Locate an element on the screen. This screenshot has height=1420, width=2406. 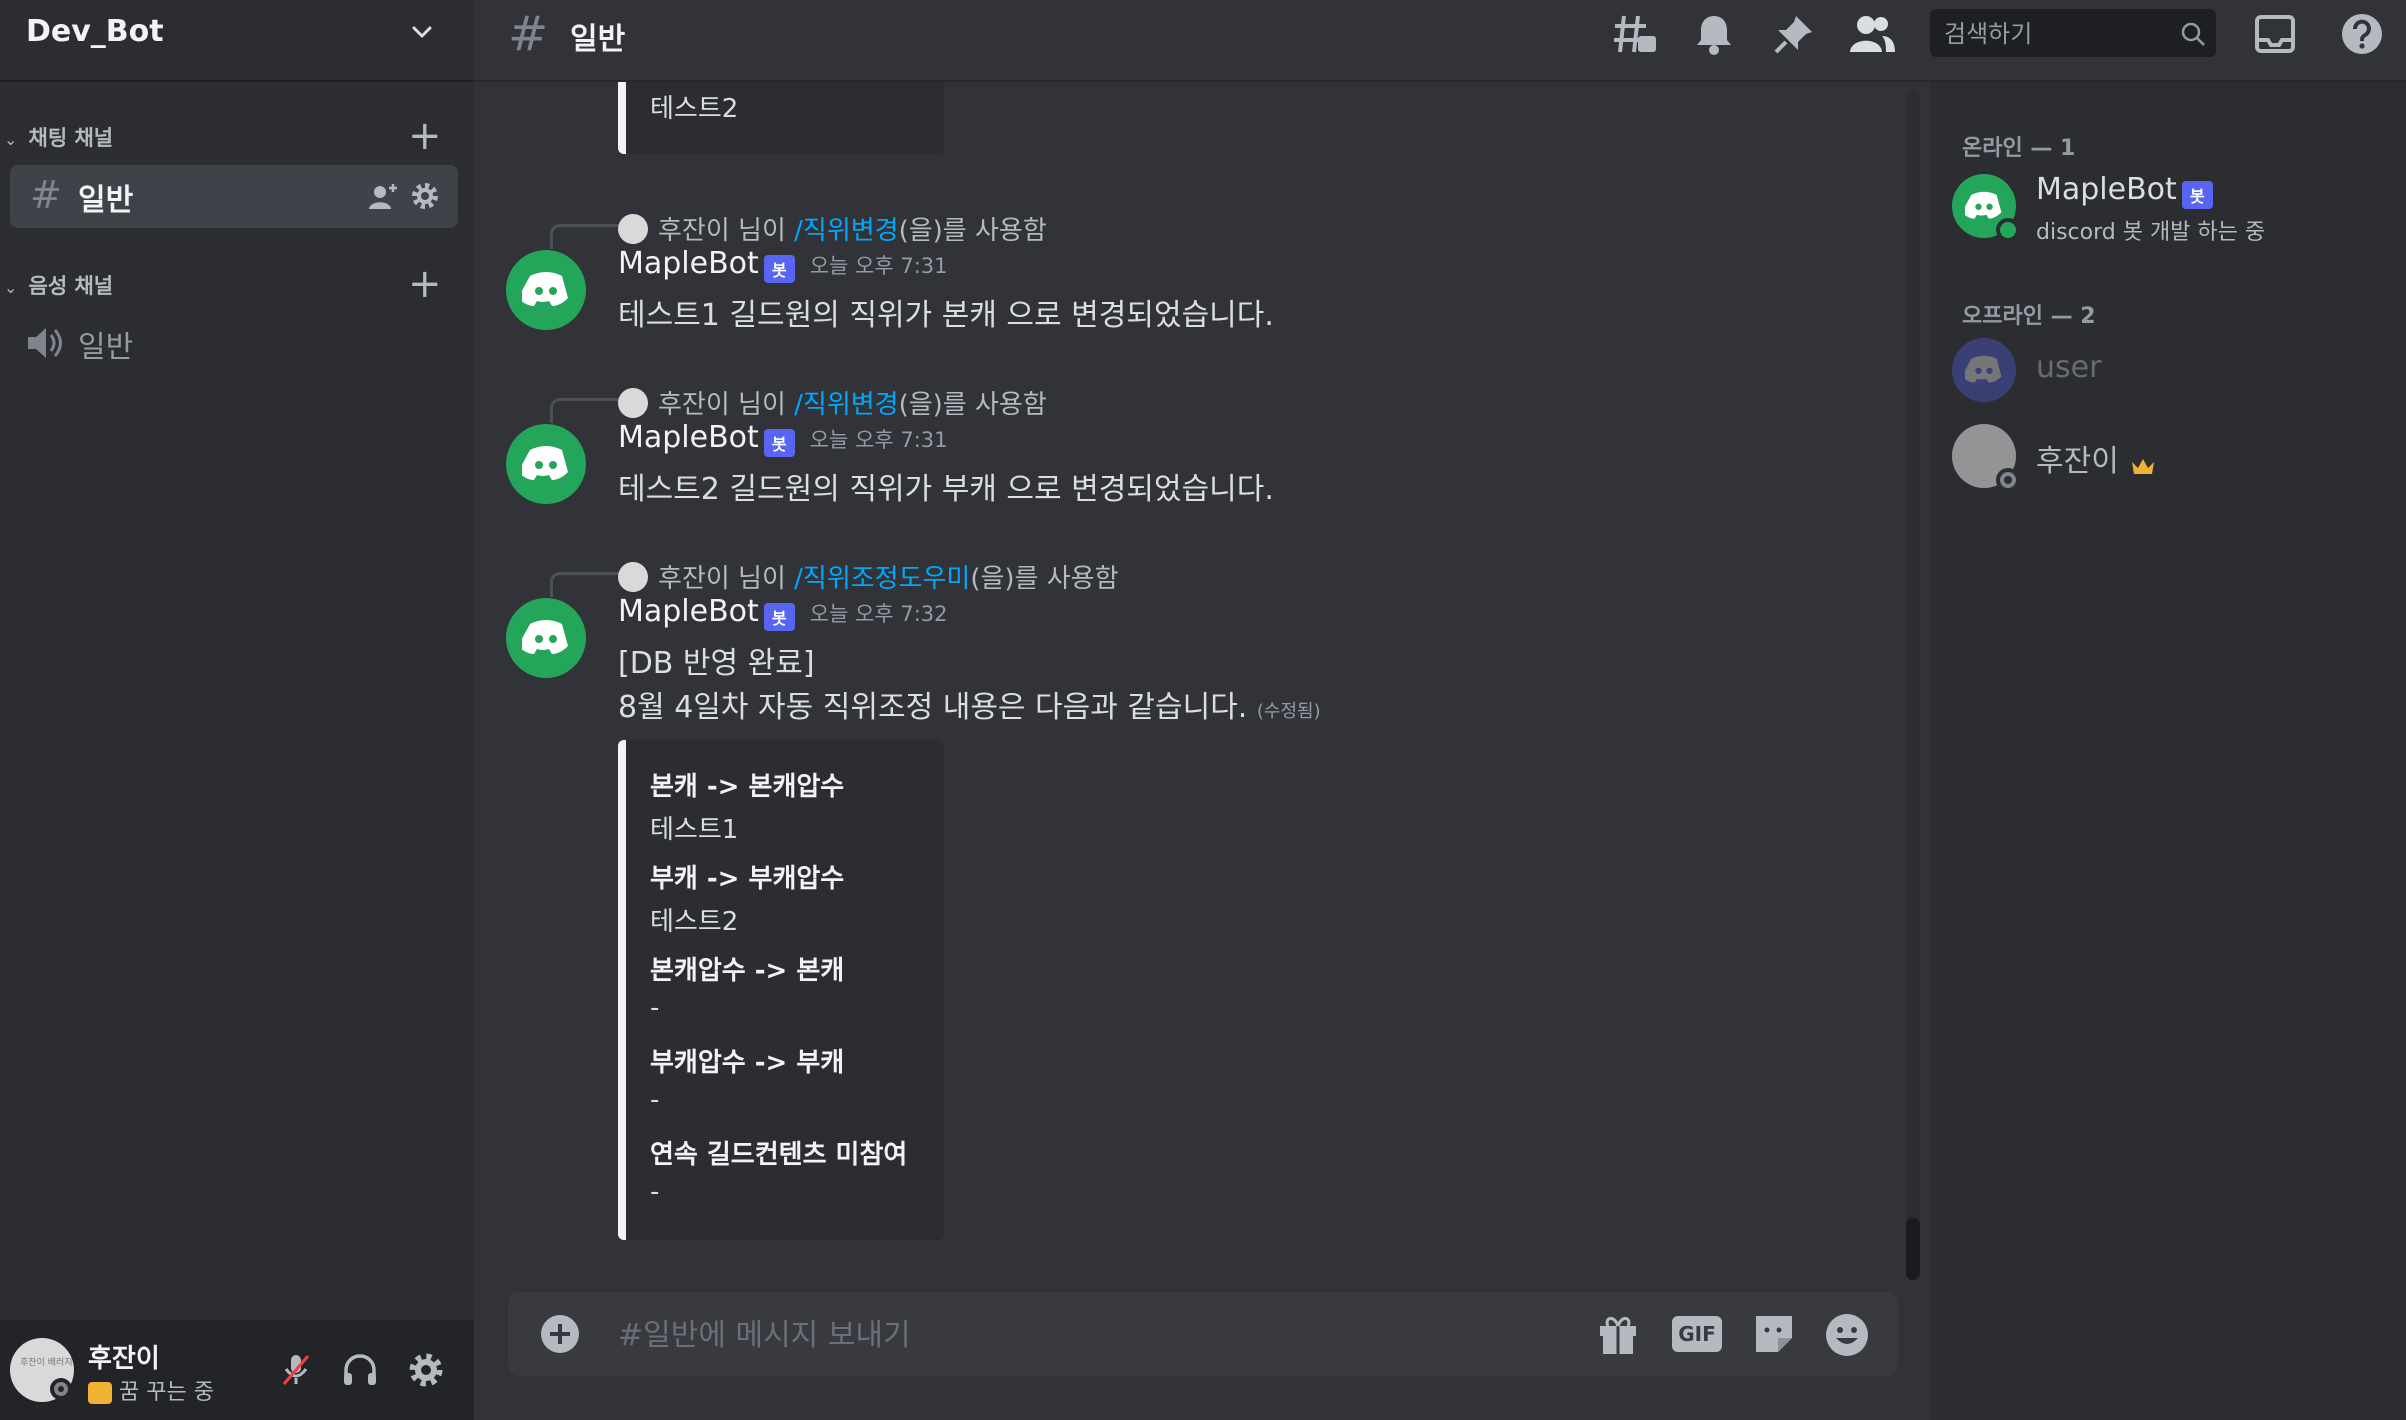
add-attachment-icon is located at coordinates (560, 1334).